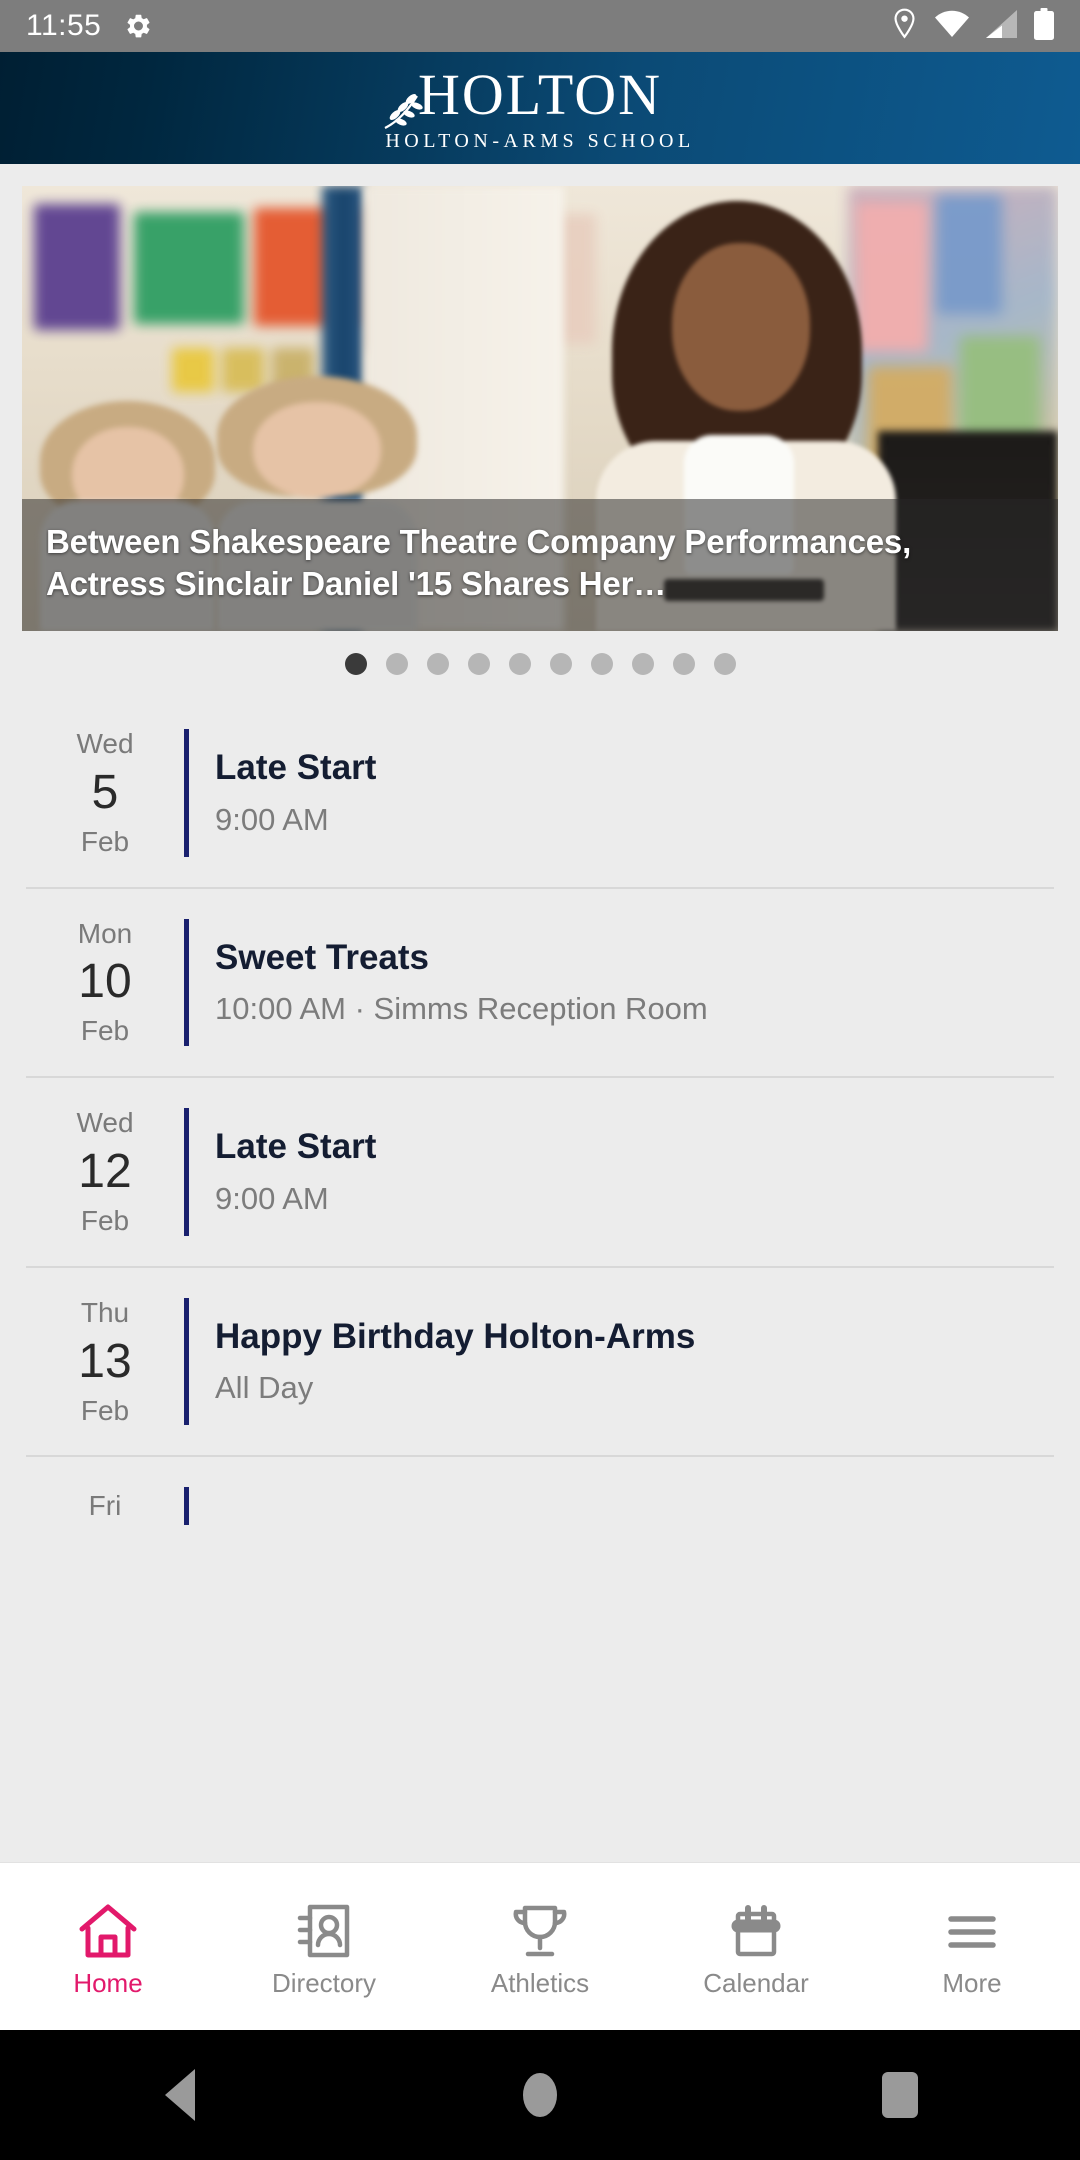 This screenshot has width=1080, height=2160. I want to click on status-bar-icons, so click(972, 26).